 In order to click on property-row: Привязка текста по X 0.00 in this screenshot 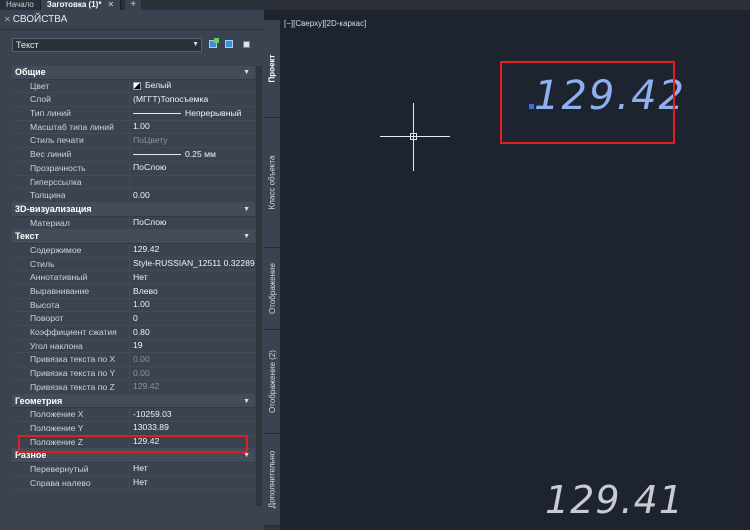, I will do `click(133, 360)`.